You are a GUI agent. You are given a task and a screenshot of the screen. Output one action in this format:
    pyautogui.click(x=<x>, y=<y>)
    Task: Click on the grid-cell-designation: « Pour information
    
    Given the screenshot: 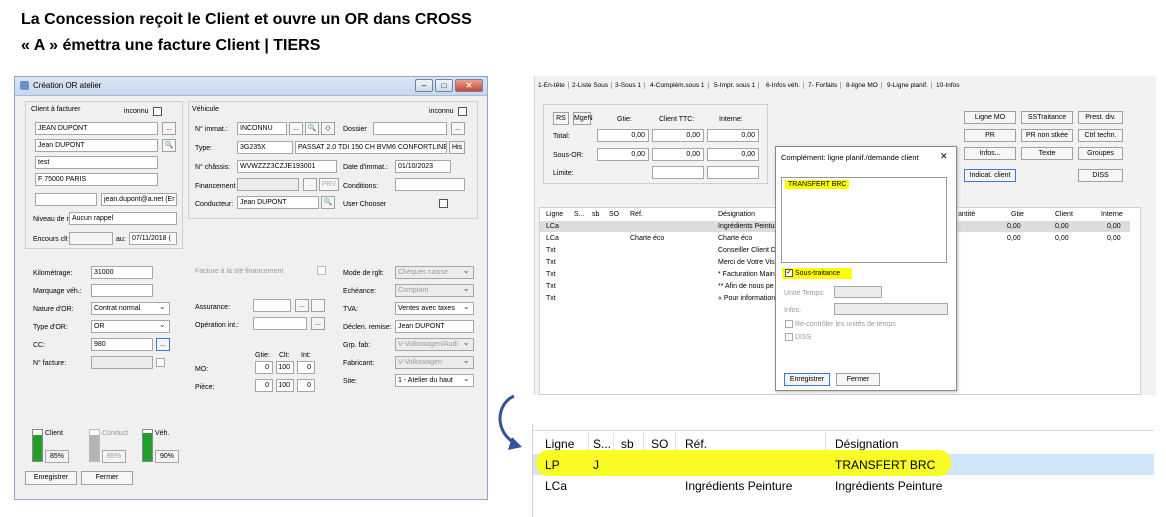 What is the action you would take?
    pyautogui.click(x=747, y=298)
    